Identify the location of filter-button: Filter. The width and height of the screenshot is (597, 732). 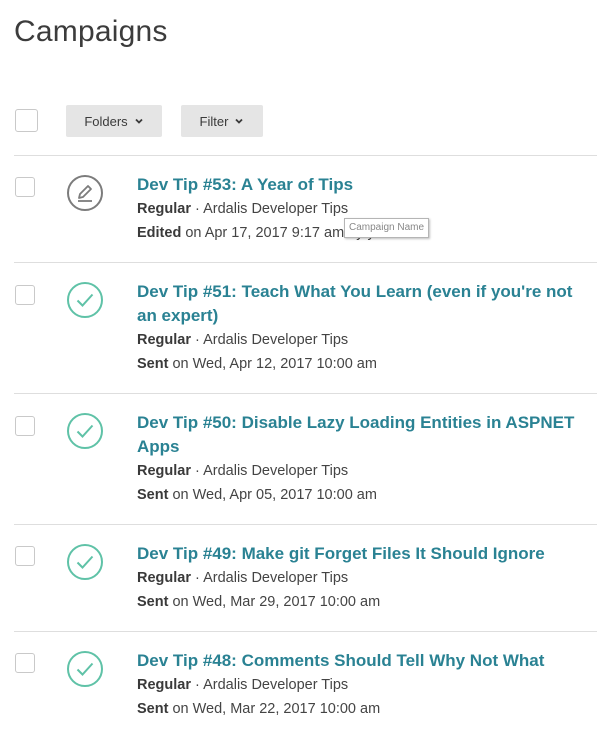
(222, 121).